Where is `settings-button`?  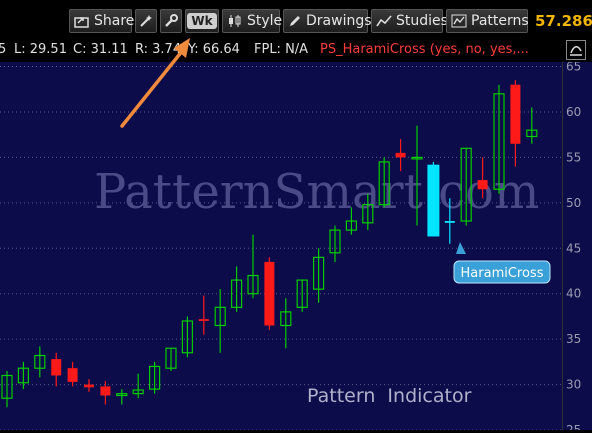 settings-button is located at coordinates (171, 21).